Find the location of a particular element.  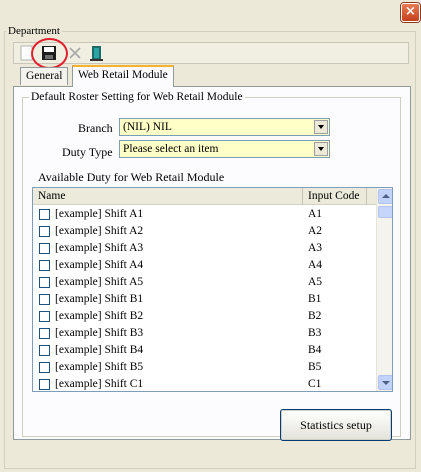

close-button: × is located at coordinates (410, 12).